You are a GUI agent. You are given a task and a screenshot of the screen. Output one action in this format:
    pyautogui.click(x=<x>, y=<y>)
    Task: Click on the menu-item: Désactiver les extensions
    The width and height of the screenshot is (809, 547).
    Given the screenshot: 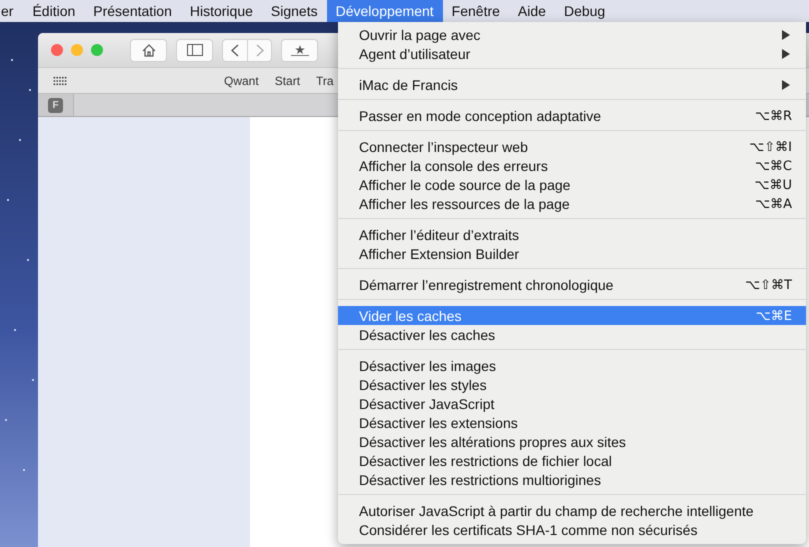 What is the action you would take?
    pyautogui.click(x=572, y=422)
    